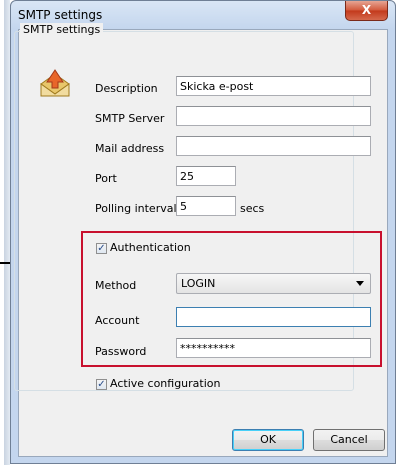 The height and width of the screenshot is (465, 398). What do you see at coordinates (273, 146) in the screenshot?
I see `mail-address-field` at bounding box center [273, 146].